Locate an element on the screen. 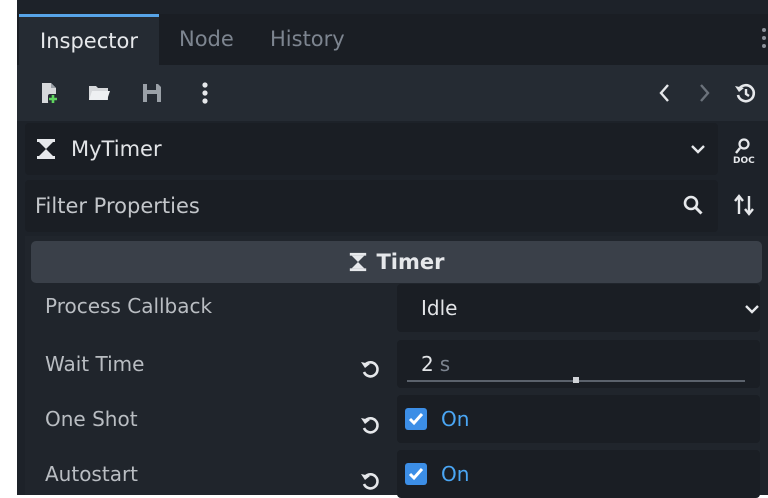 The image size is (768, 498). section-title: Timer is located at coordinates (410, 262).